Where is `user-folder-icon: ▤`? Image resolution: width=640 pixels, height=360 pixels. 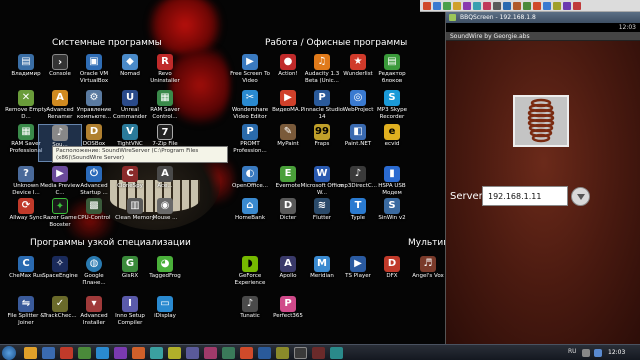 user-folder-icon: ▤ is located at coordinates (26, 62).